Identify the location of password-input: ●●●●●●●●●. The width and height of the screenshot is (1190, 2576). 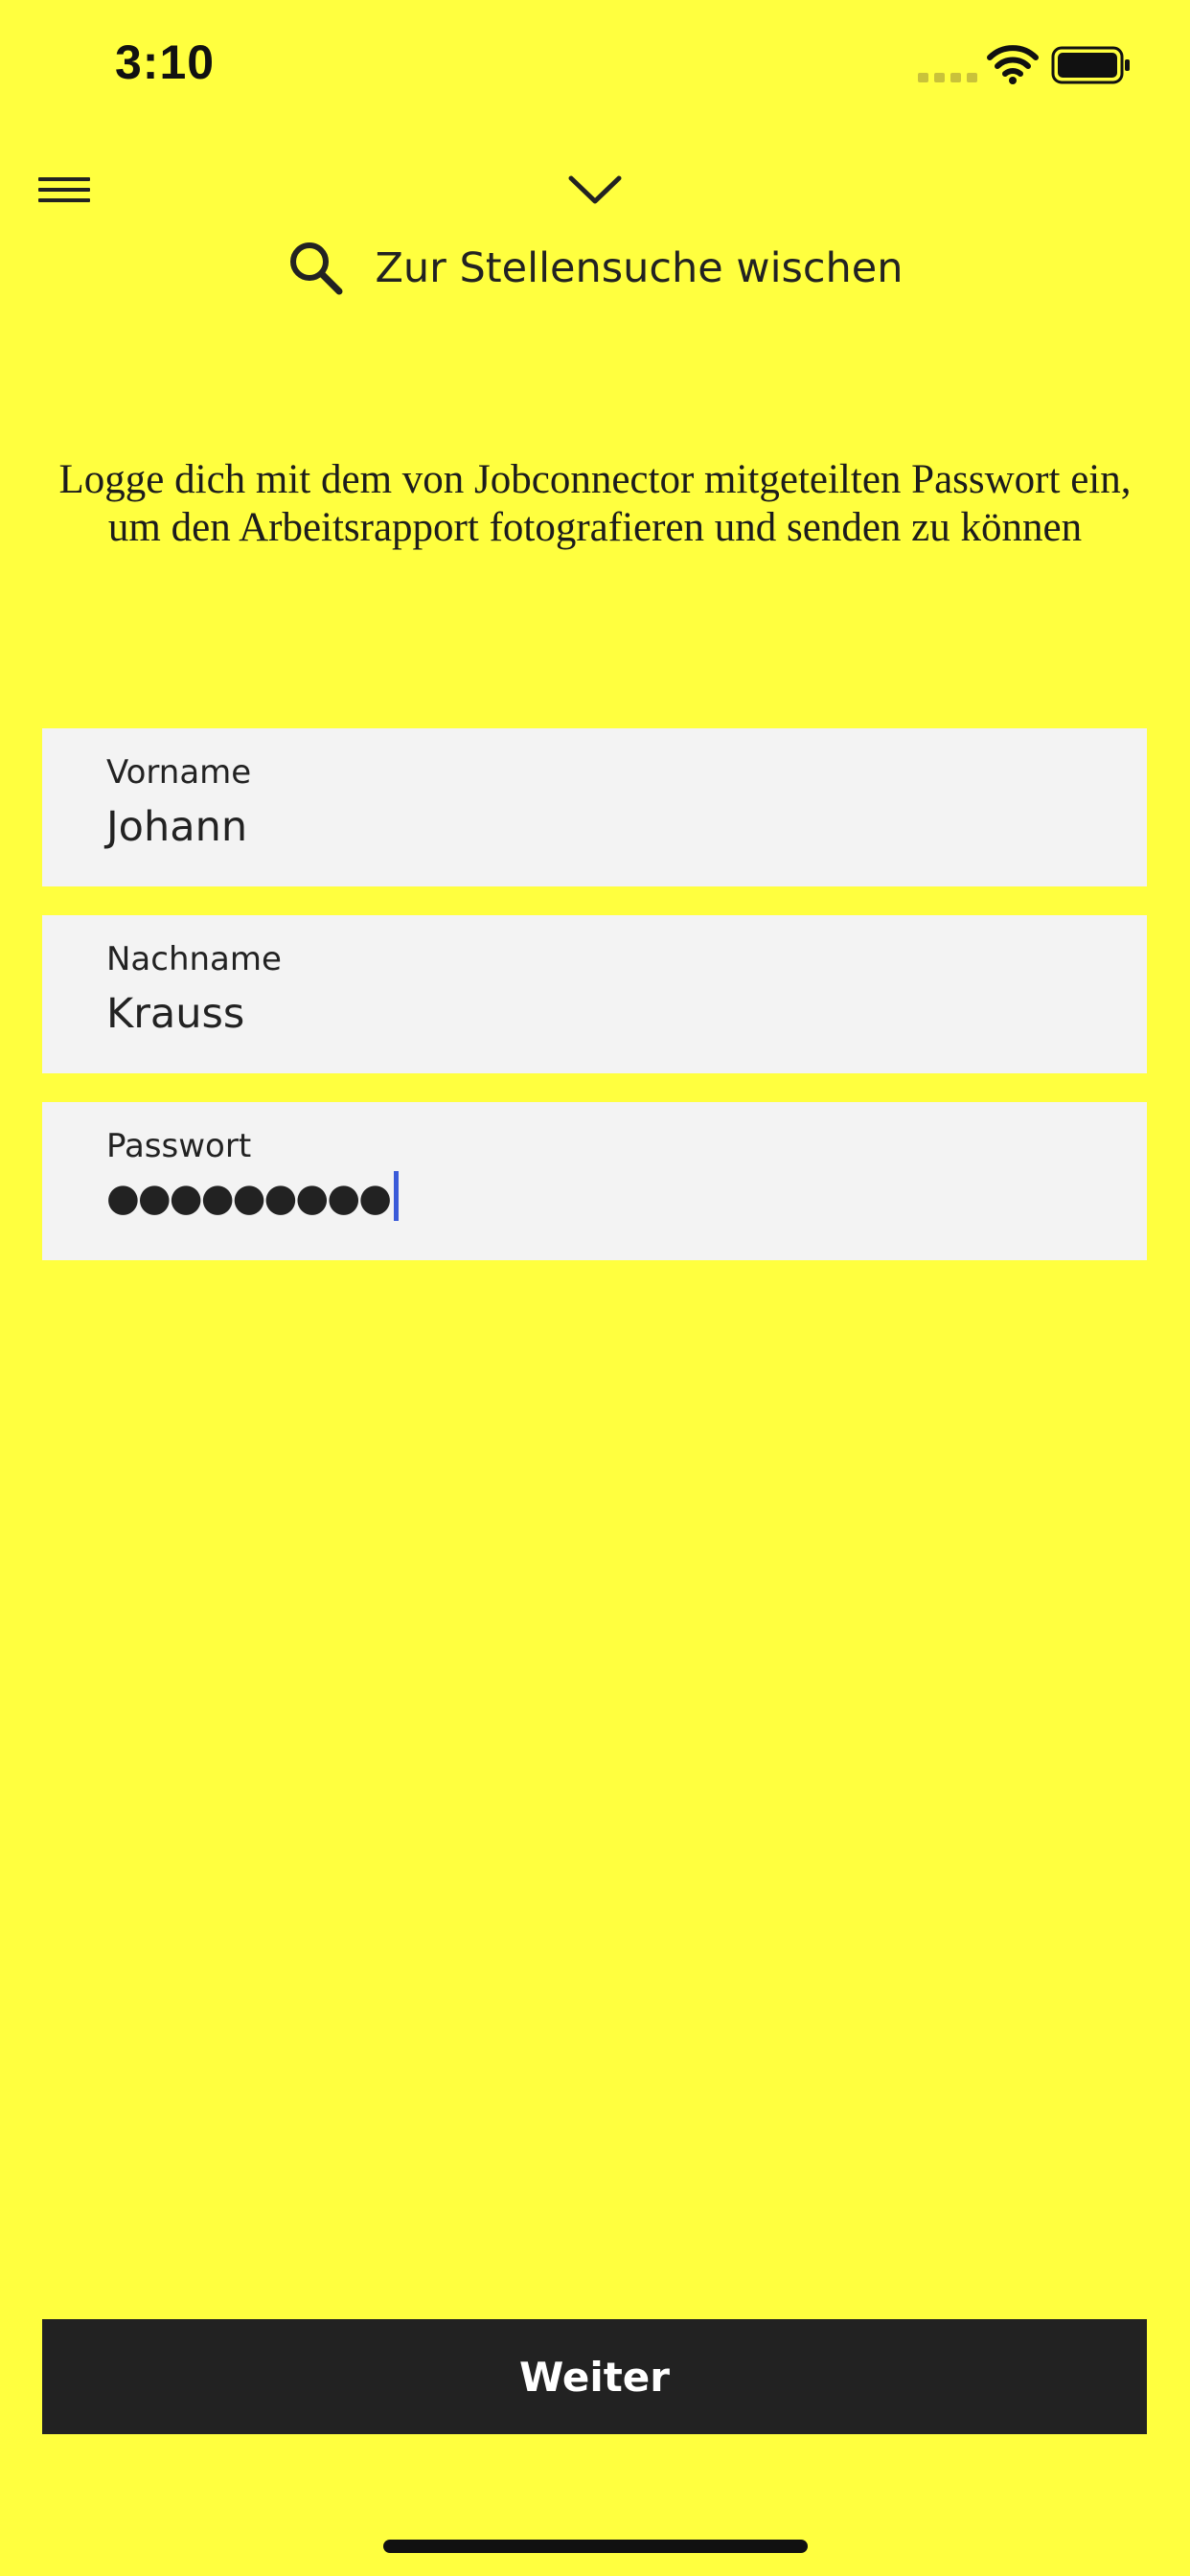
(253, 1198).